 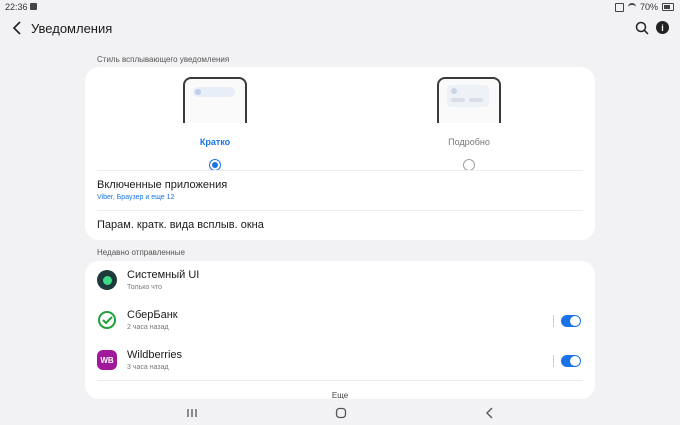 What do you see at coordinates (72, 28) in the screenshot?
I see `page-title: Уведомления` at bounding box center [72, 28].